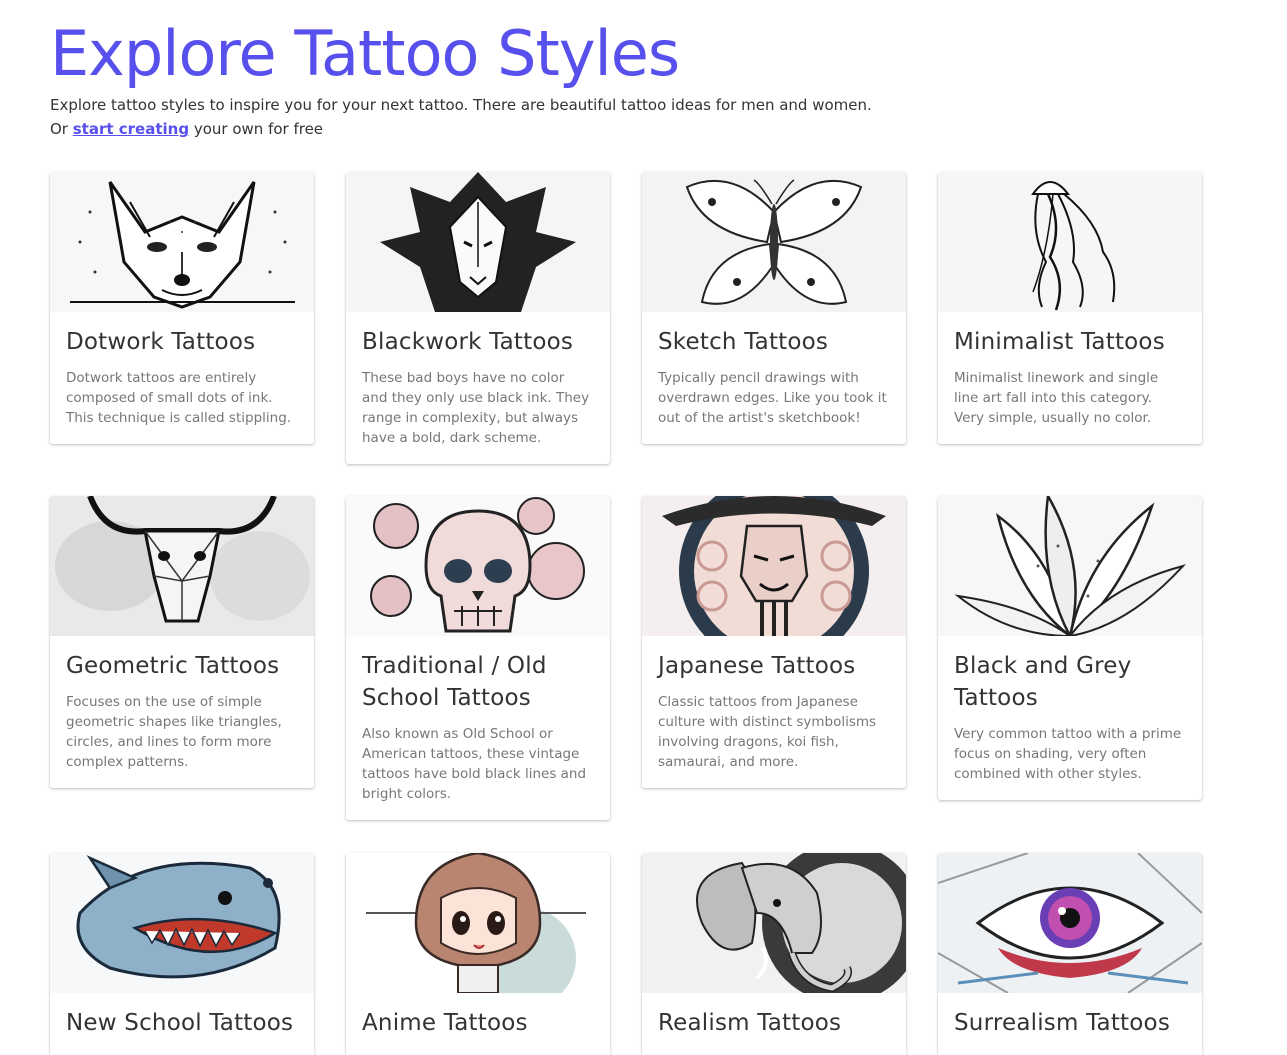  I want to click on bull-skull-geometric-image, so click(182, 566).